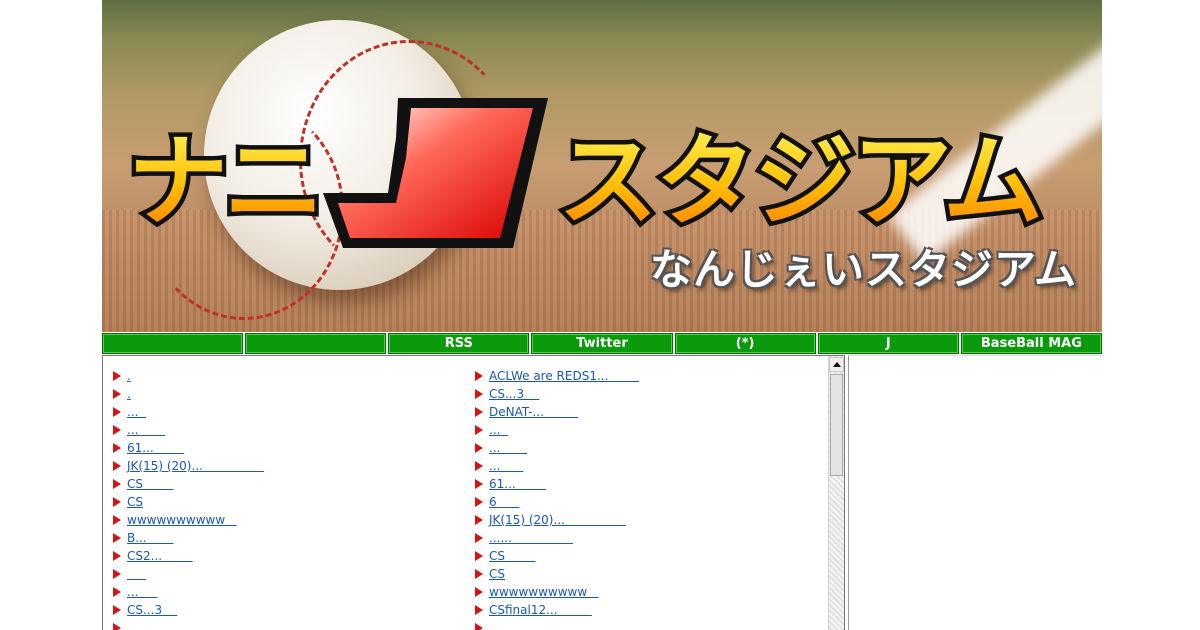 This screenshot has width=1200, height=630. What do you see at coordinates (224, 181) in the screenshot?
I see `logo-text-left: ナニ` at bounding box center [224, 181].